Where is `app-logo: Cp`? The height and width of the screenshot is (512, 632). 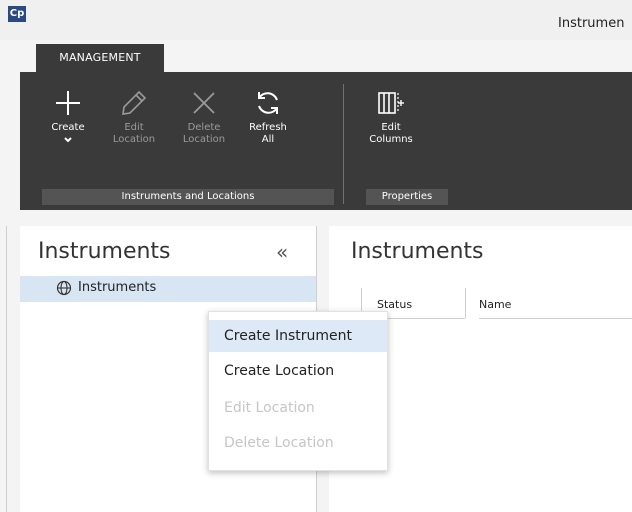 app-logo: Cp is located at coordinates (17, 14).